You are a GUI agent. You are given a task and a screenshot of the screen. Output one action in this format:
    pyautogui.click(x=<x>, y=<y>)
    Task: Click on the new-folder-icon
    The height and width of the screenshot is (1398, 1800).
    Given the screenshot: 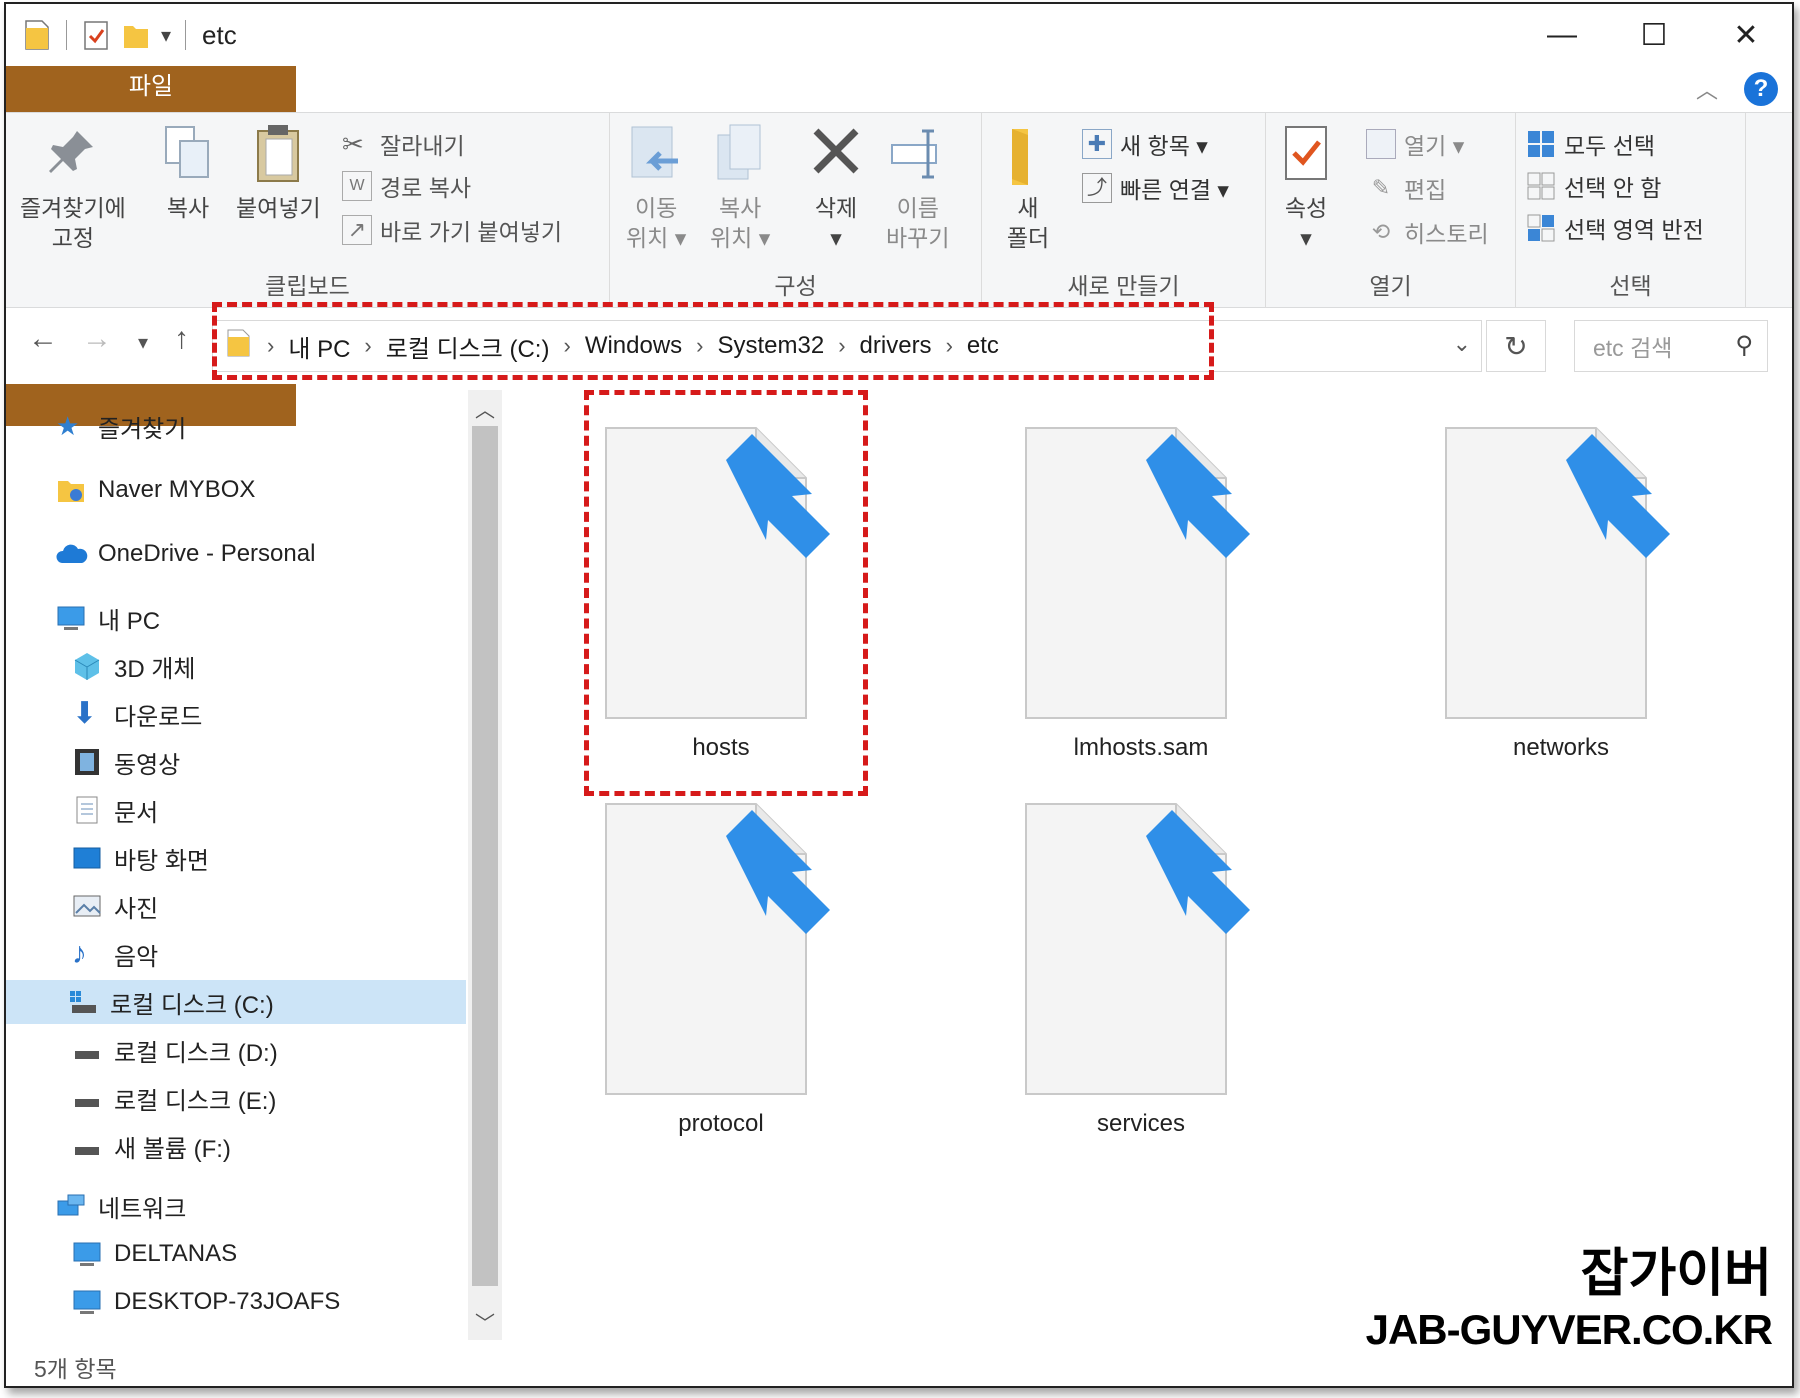 What is the action you would take?
    pyautogui.click(x=136, y=35)
    